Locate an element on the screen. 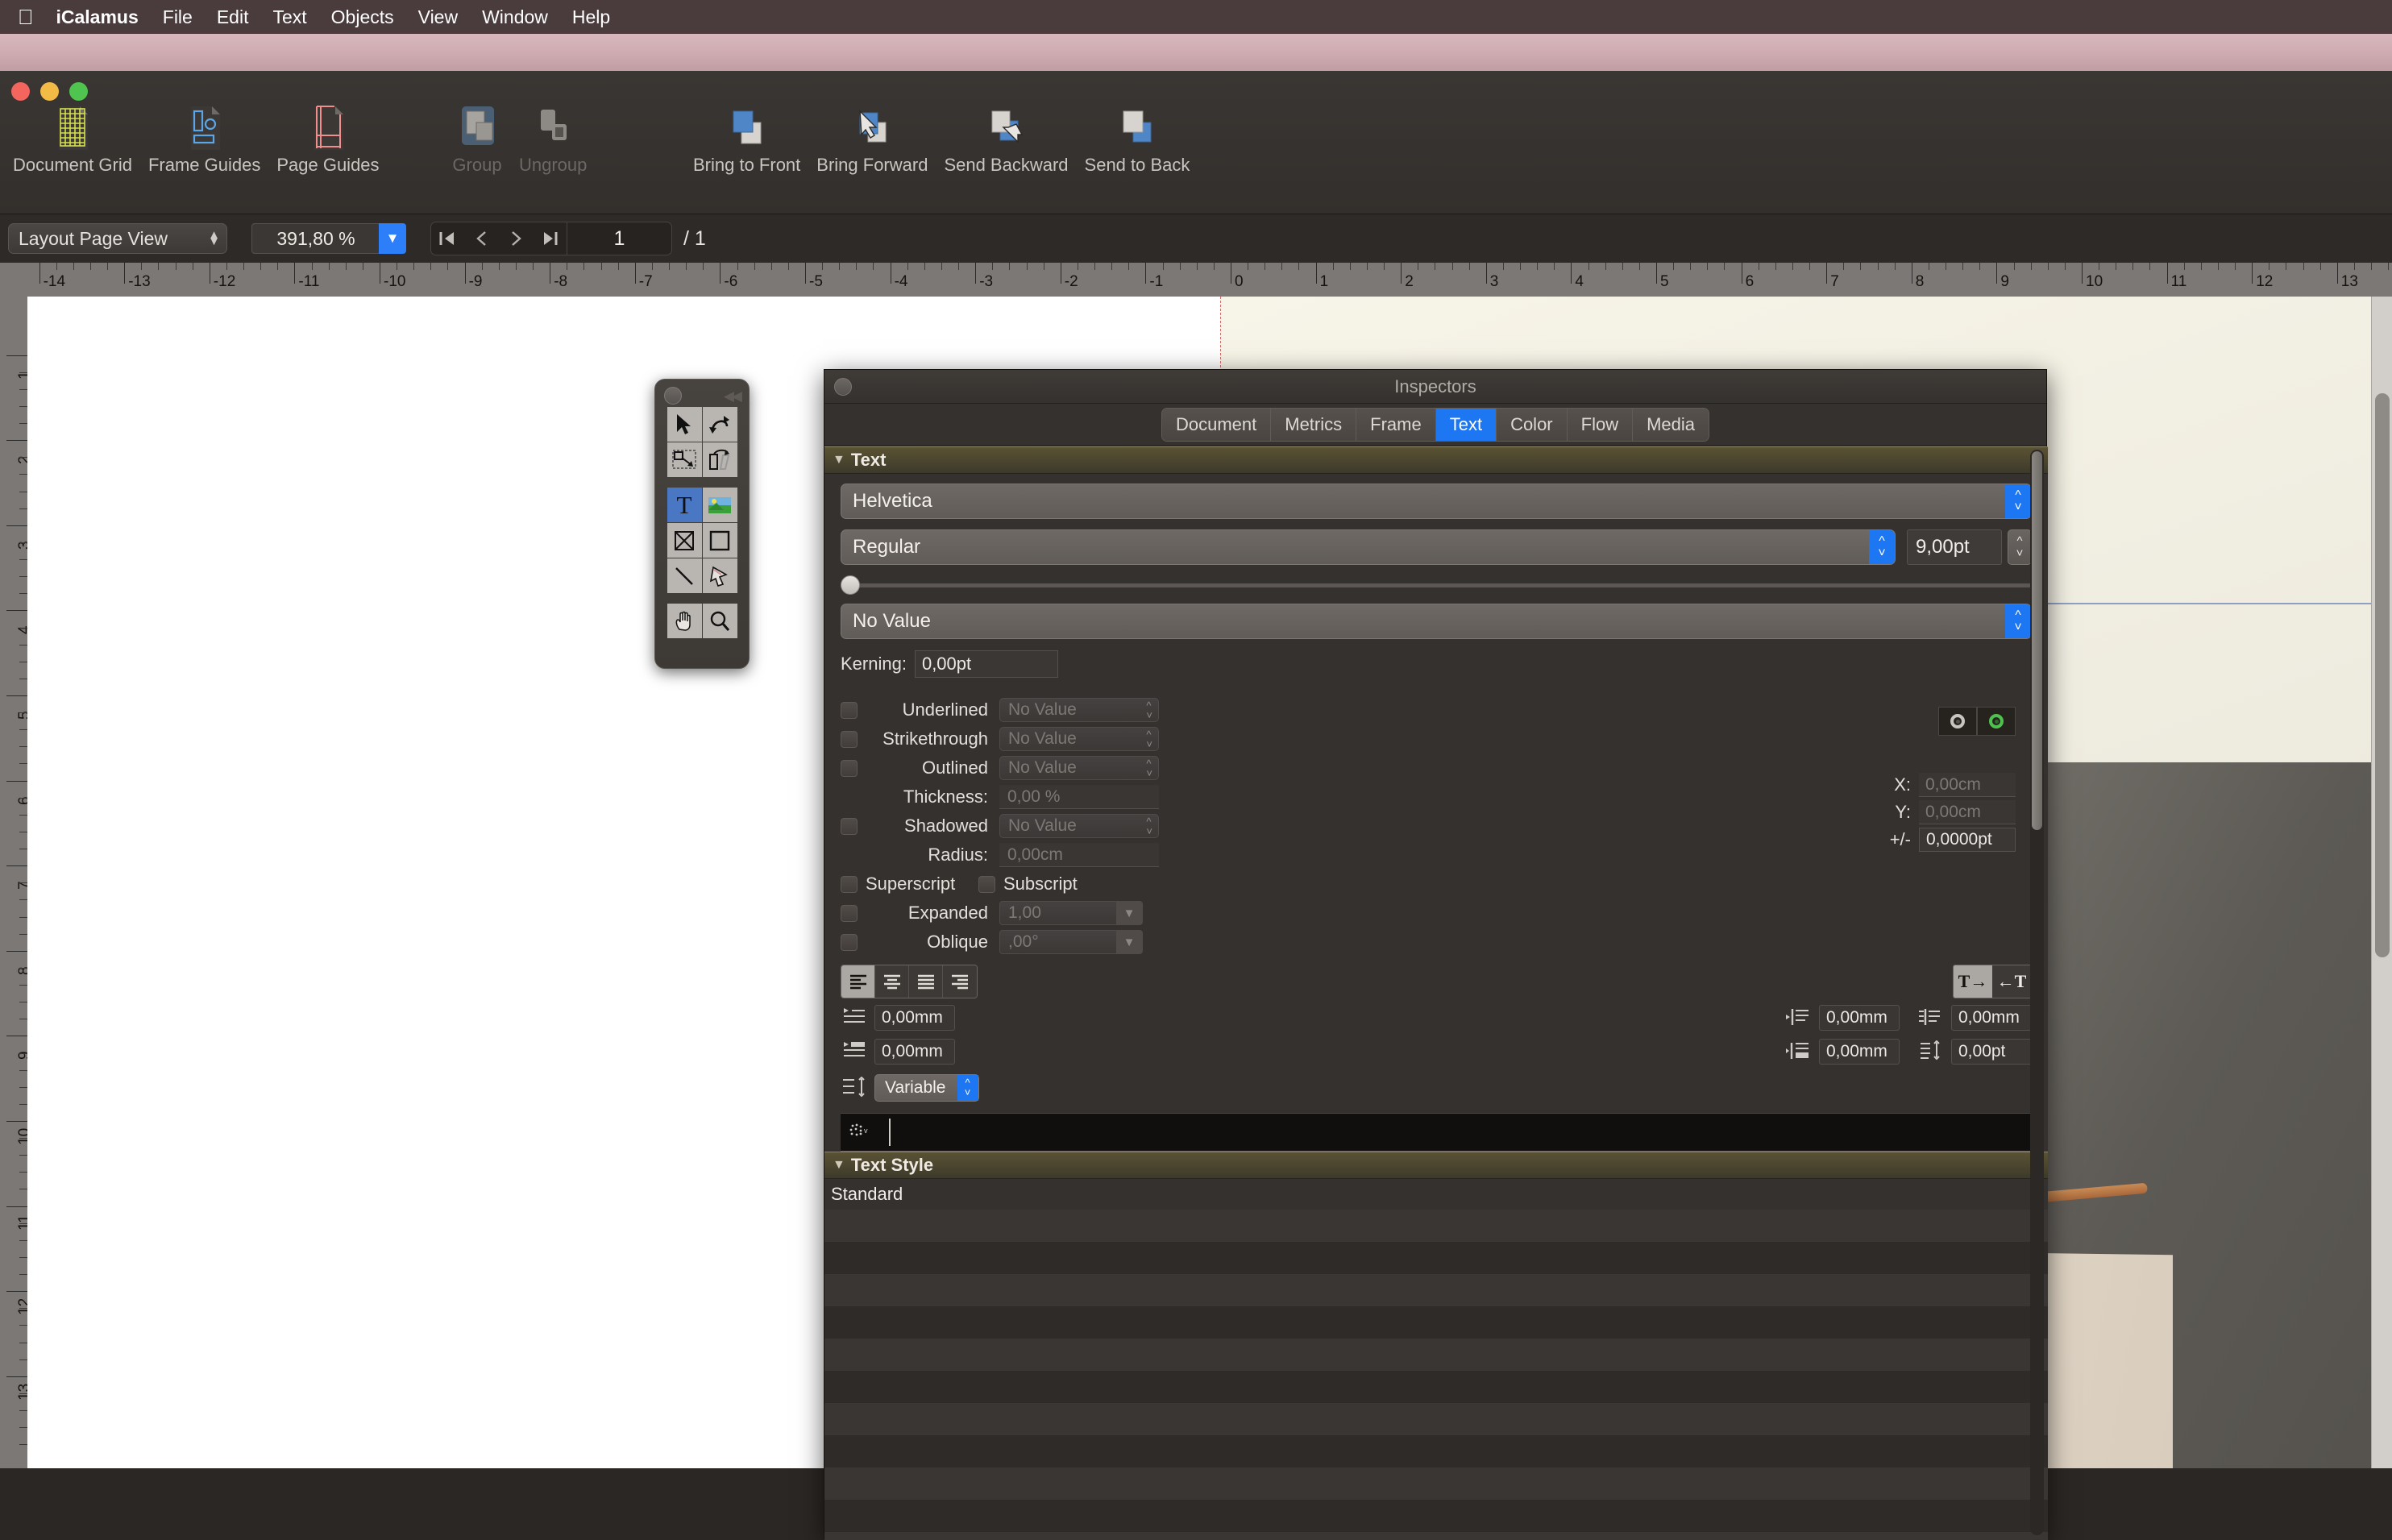 This screenshot has height=1540, width=2392. menu-item-view: View is located at coordinates (438, 17).